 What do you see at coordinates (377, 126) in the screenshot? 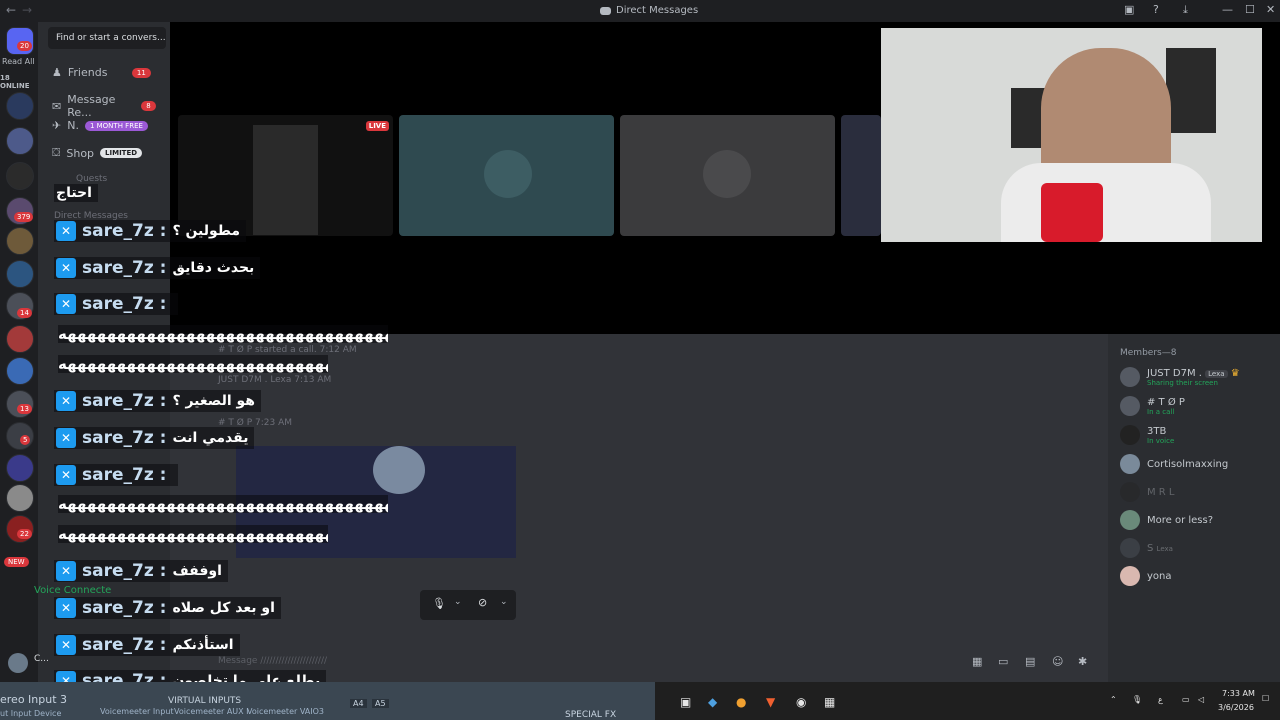
I see `live-badge: LIVE` at bounding box center [377, 126].